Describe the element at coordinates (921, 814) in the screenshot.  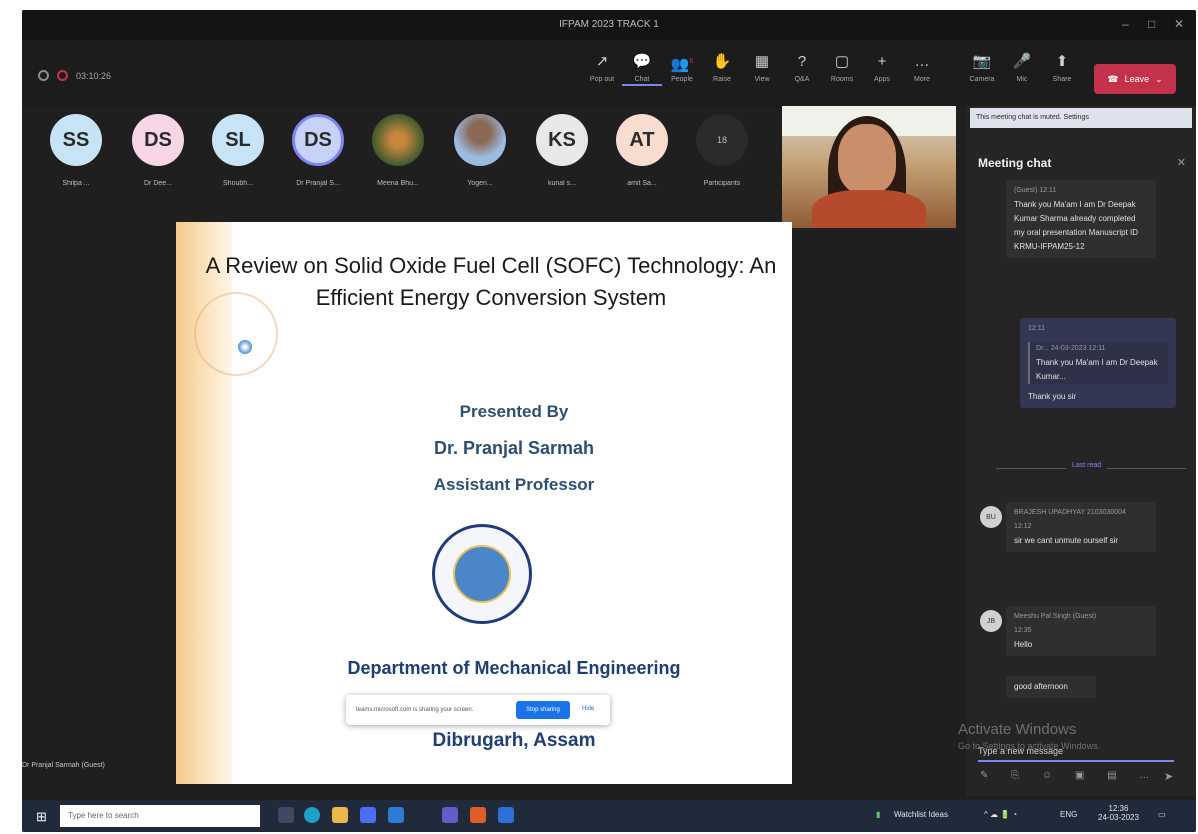
I see `watchlist-widget: Watchlist Ideas` at that location.